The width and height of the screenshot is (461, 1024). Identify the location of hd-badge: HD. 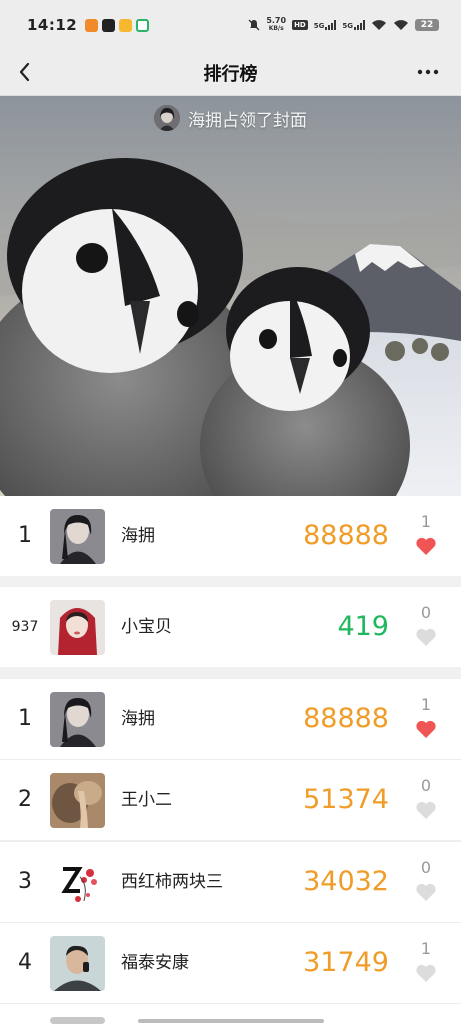
(300, 25).